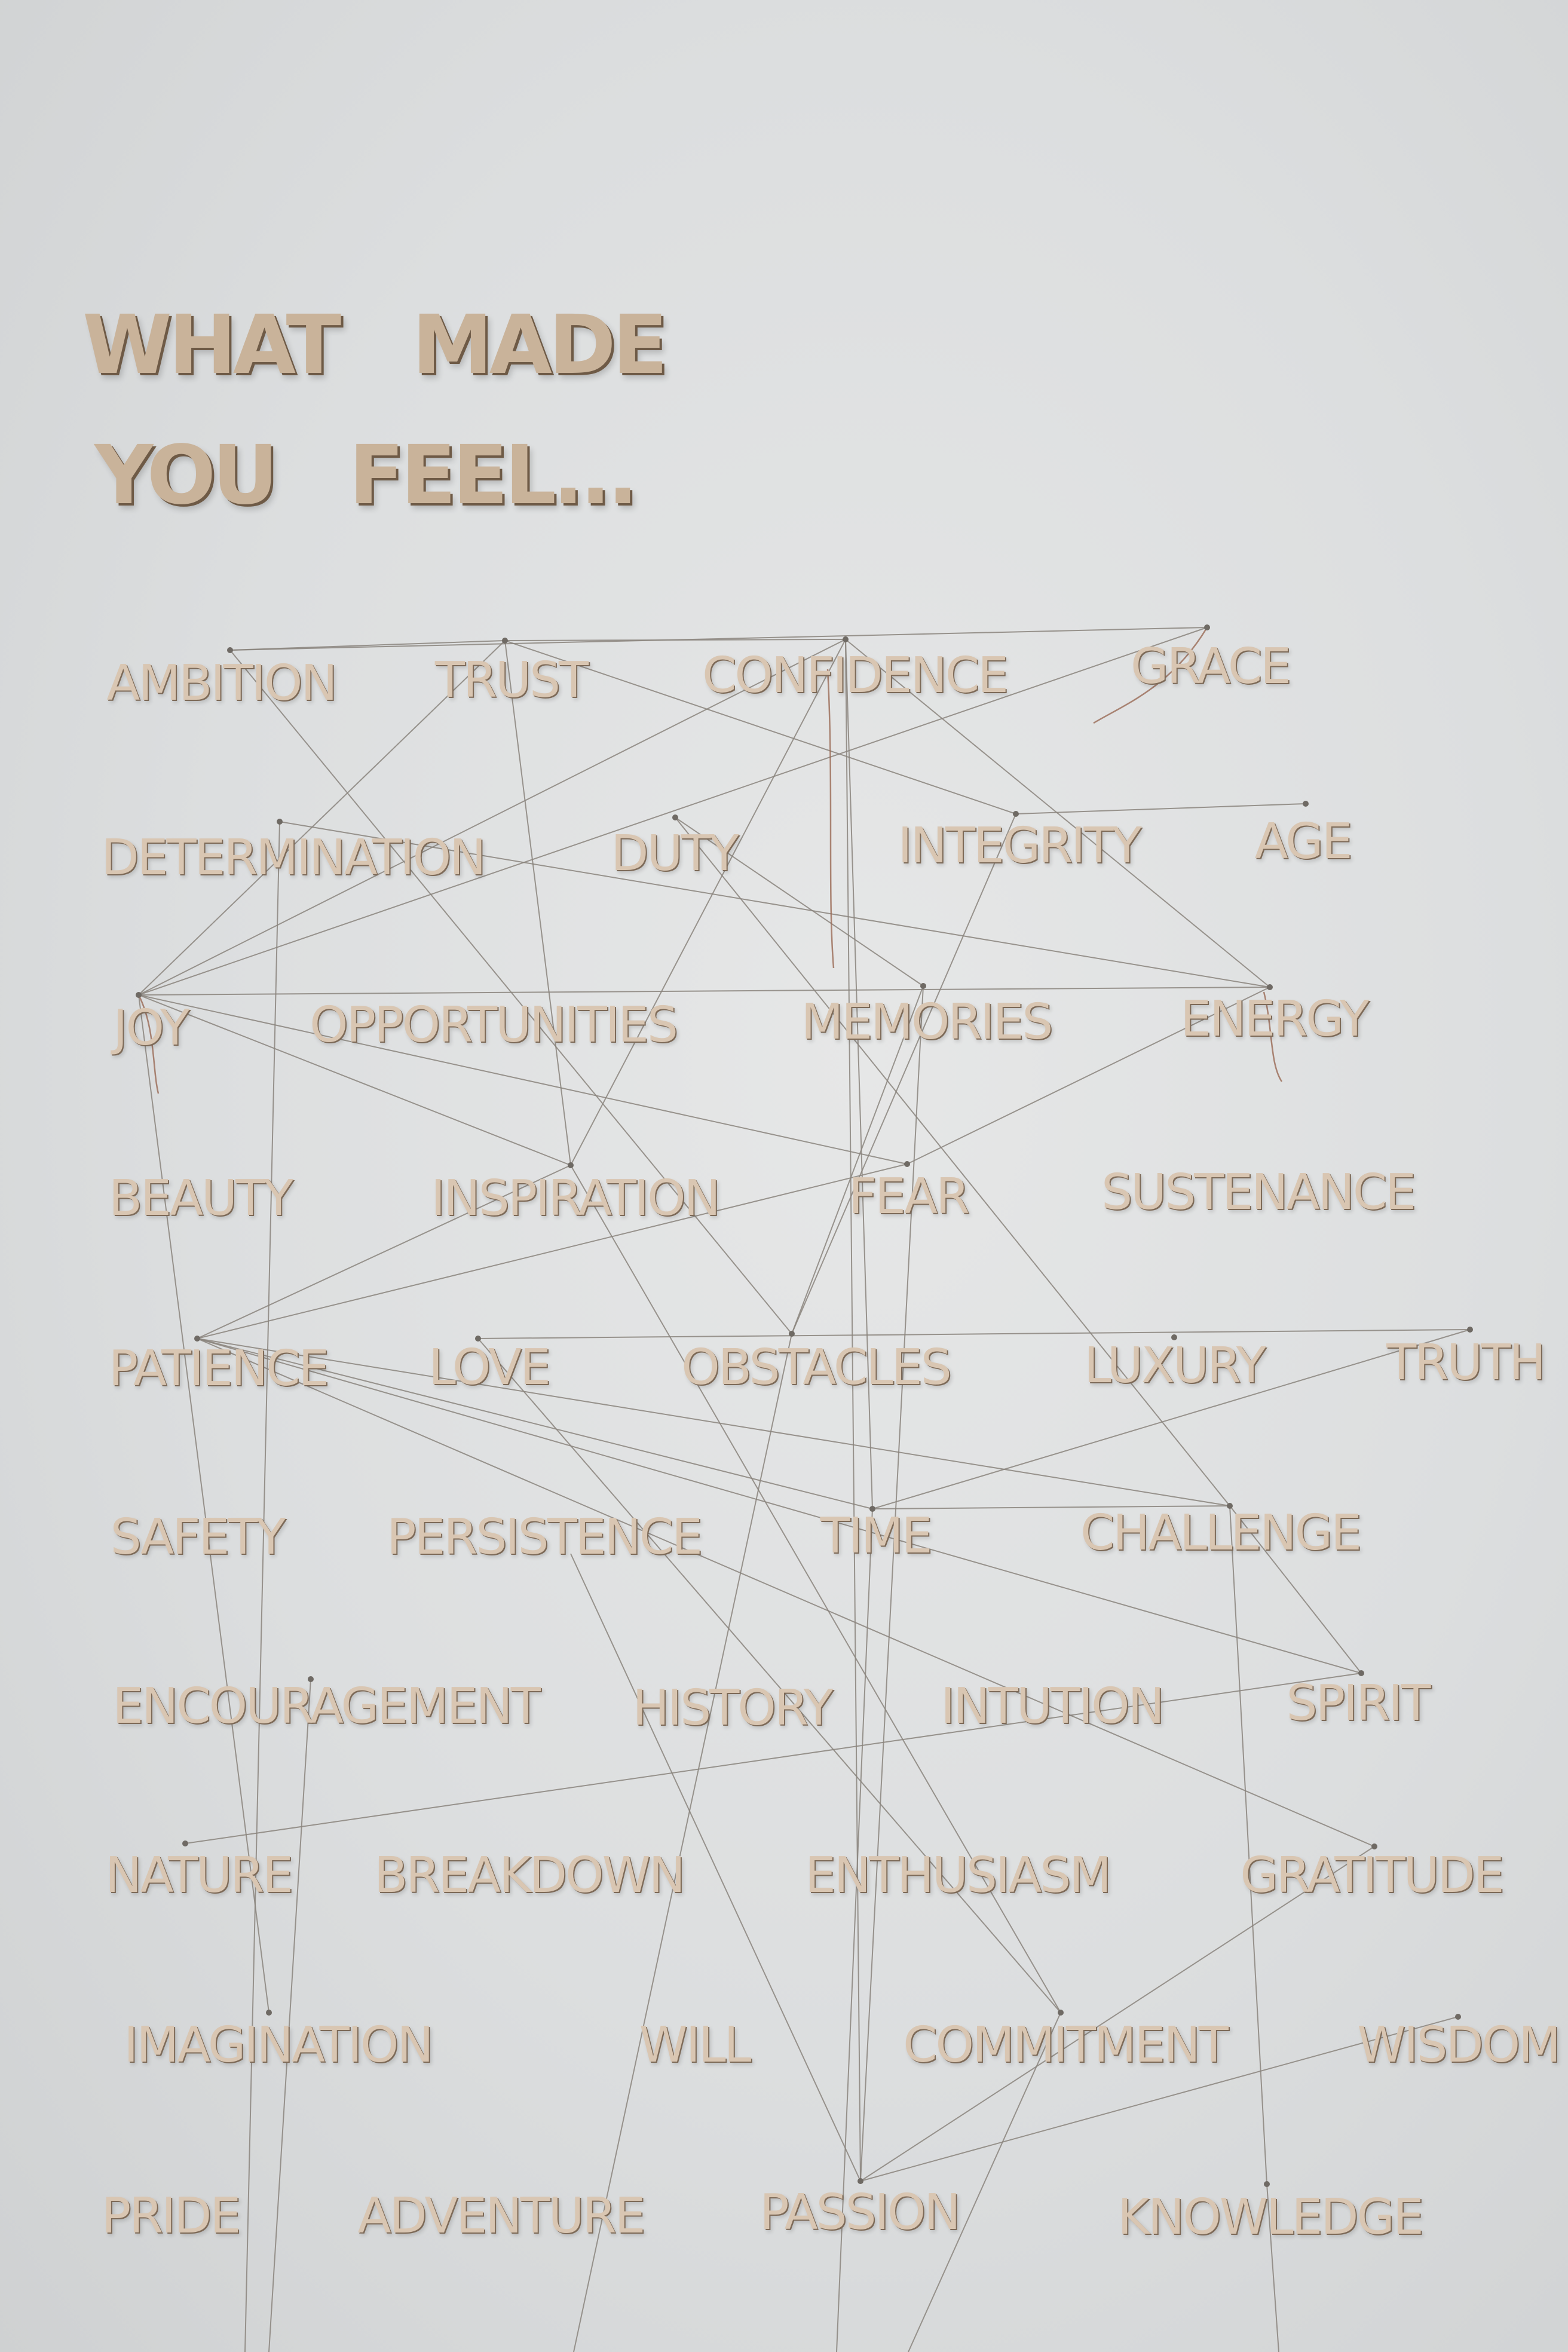 Image resolution: width=1568 pixels, height=2352 pixels. I want to click on word-time: TIME, so click(876, 1536).